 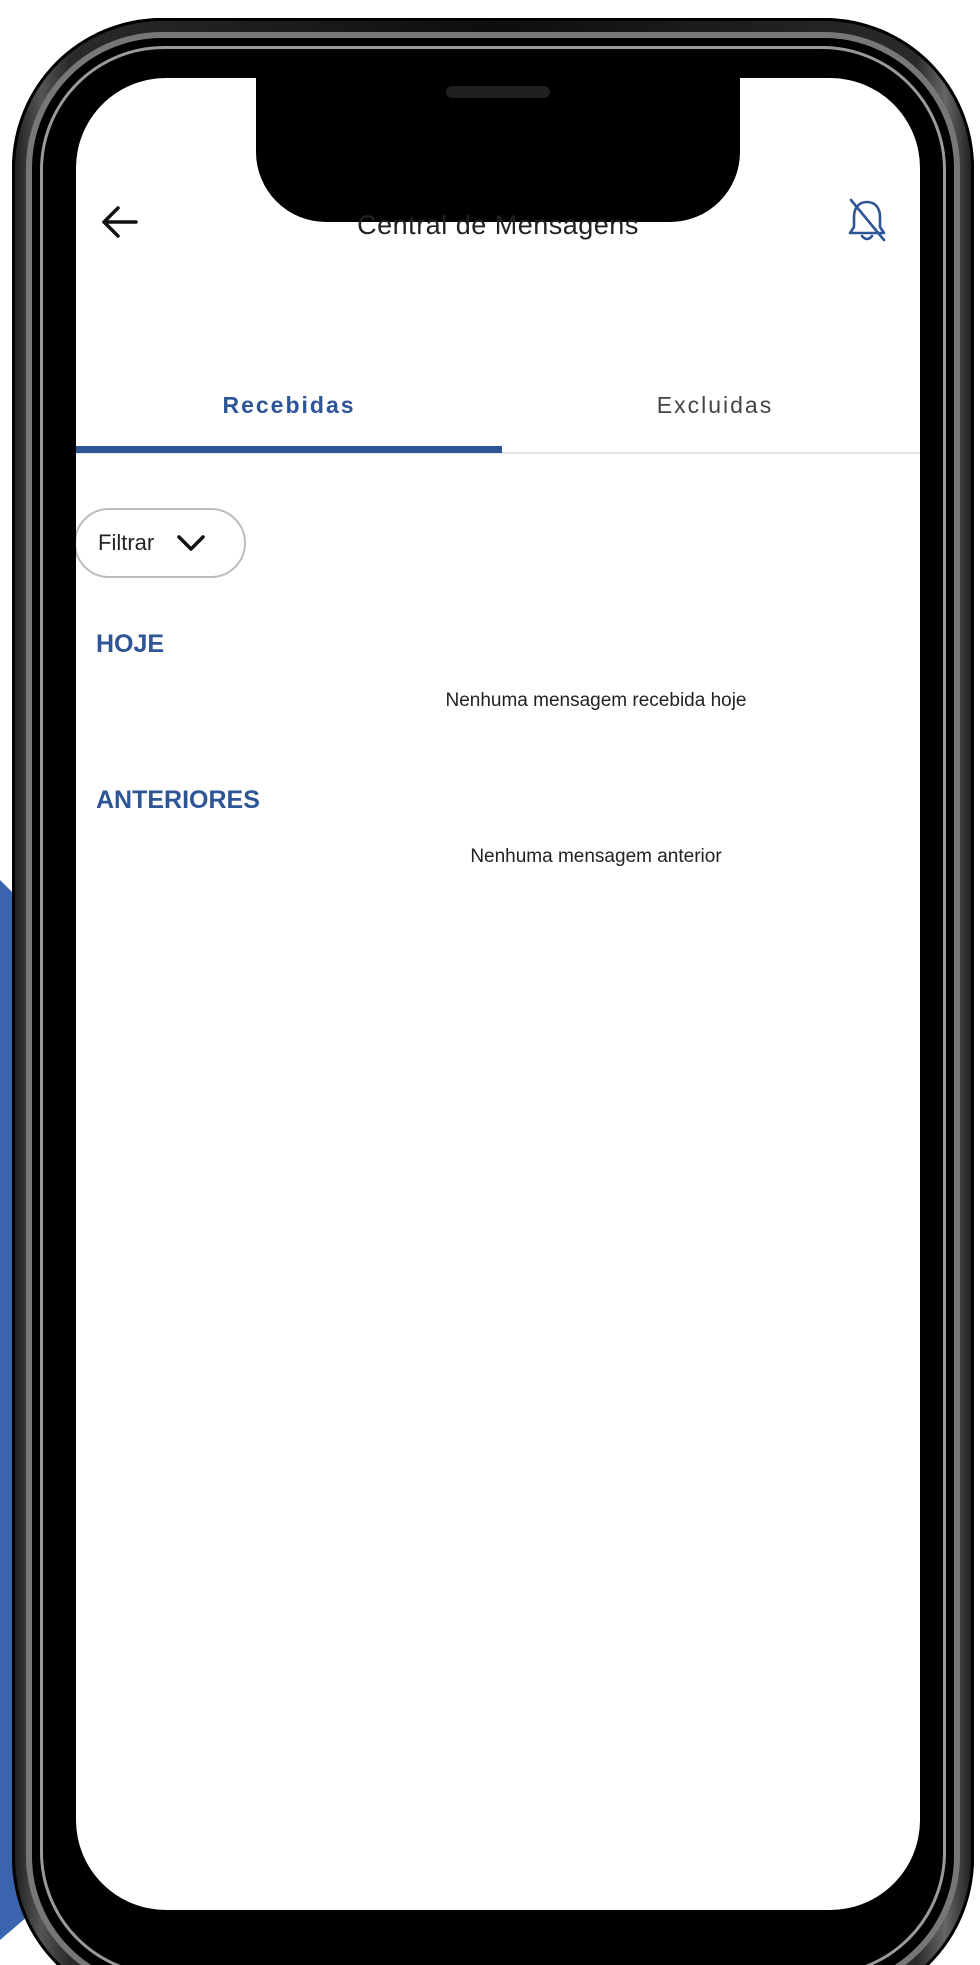 I want to click on section-title-anteriores: ANTERIORES, so click(x=178, y=800).